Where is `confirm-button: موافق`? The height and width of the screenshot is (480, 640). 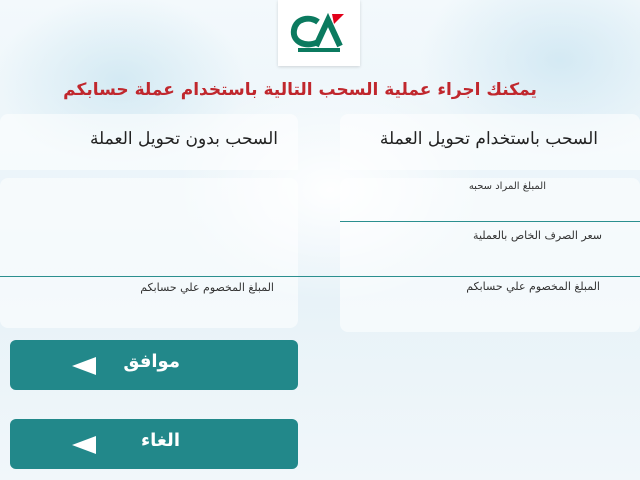
confirm-button: موافق is located at coordinates (154, 365).